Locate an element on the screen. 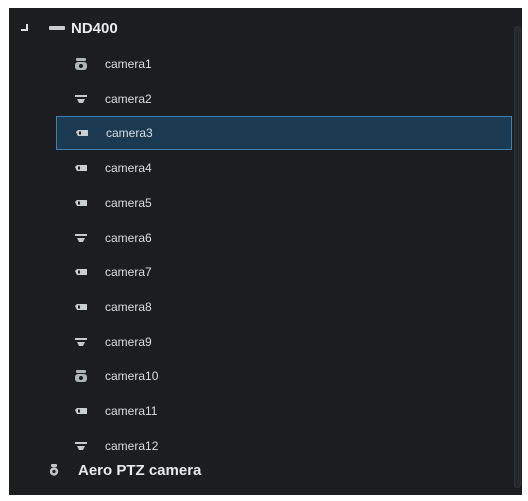 This screenshot has height=501, width=528. camera-label: camera4 is located at coordinates (128, 168).